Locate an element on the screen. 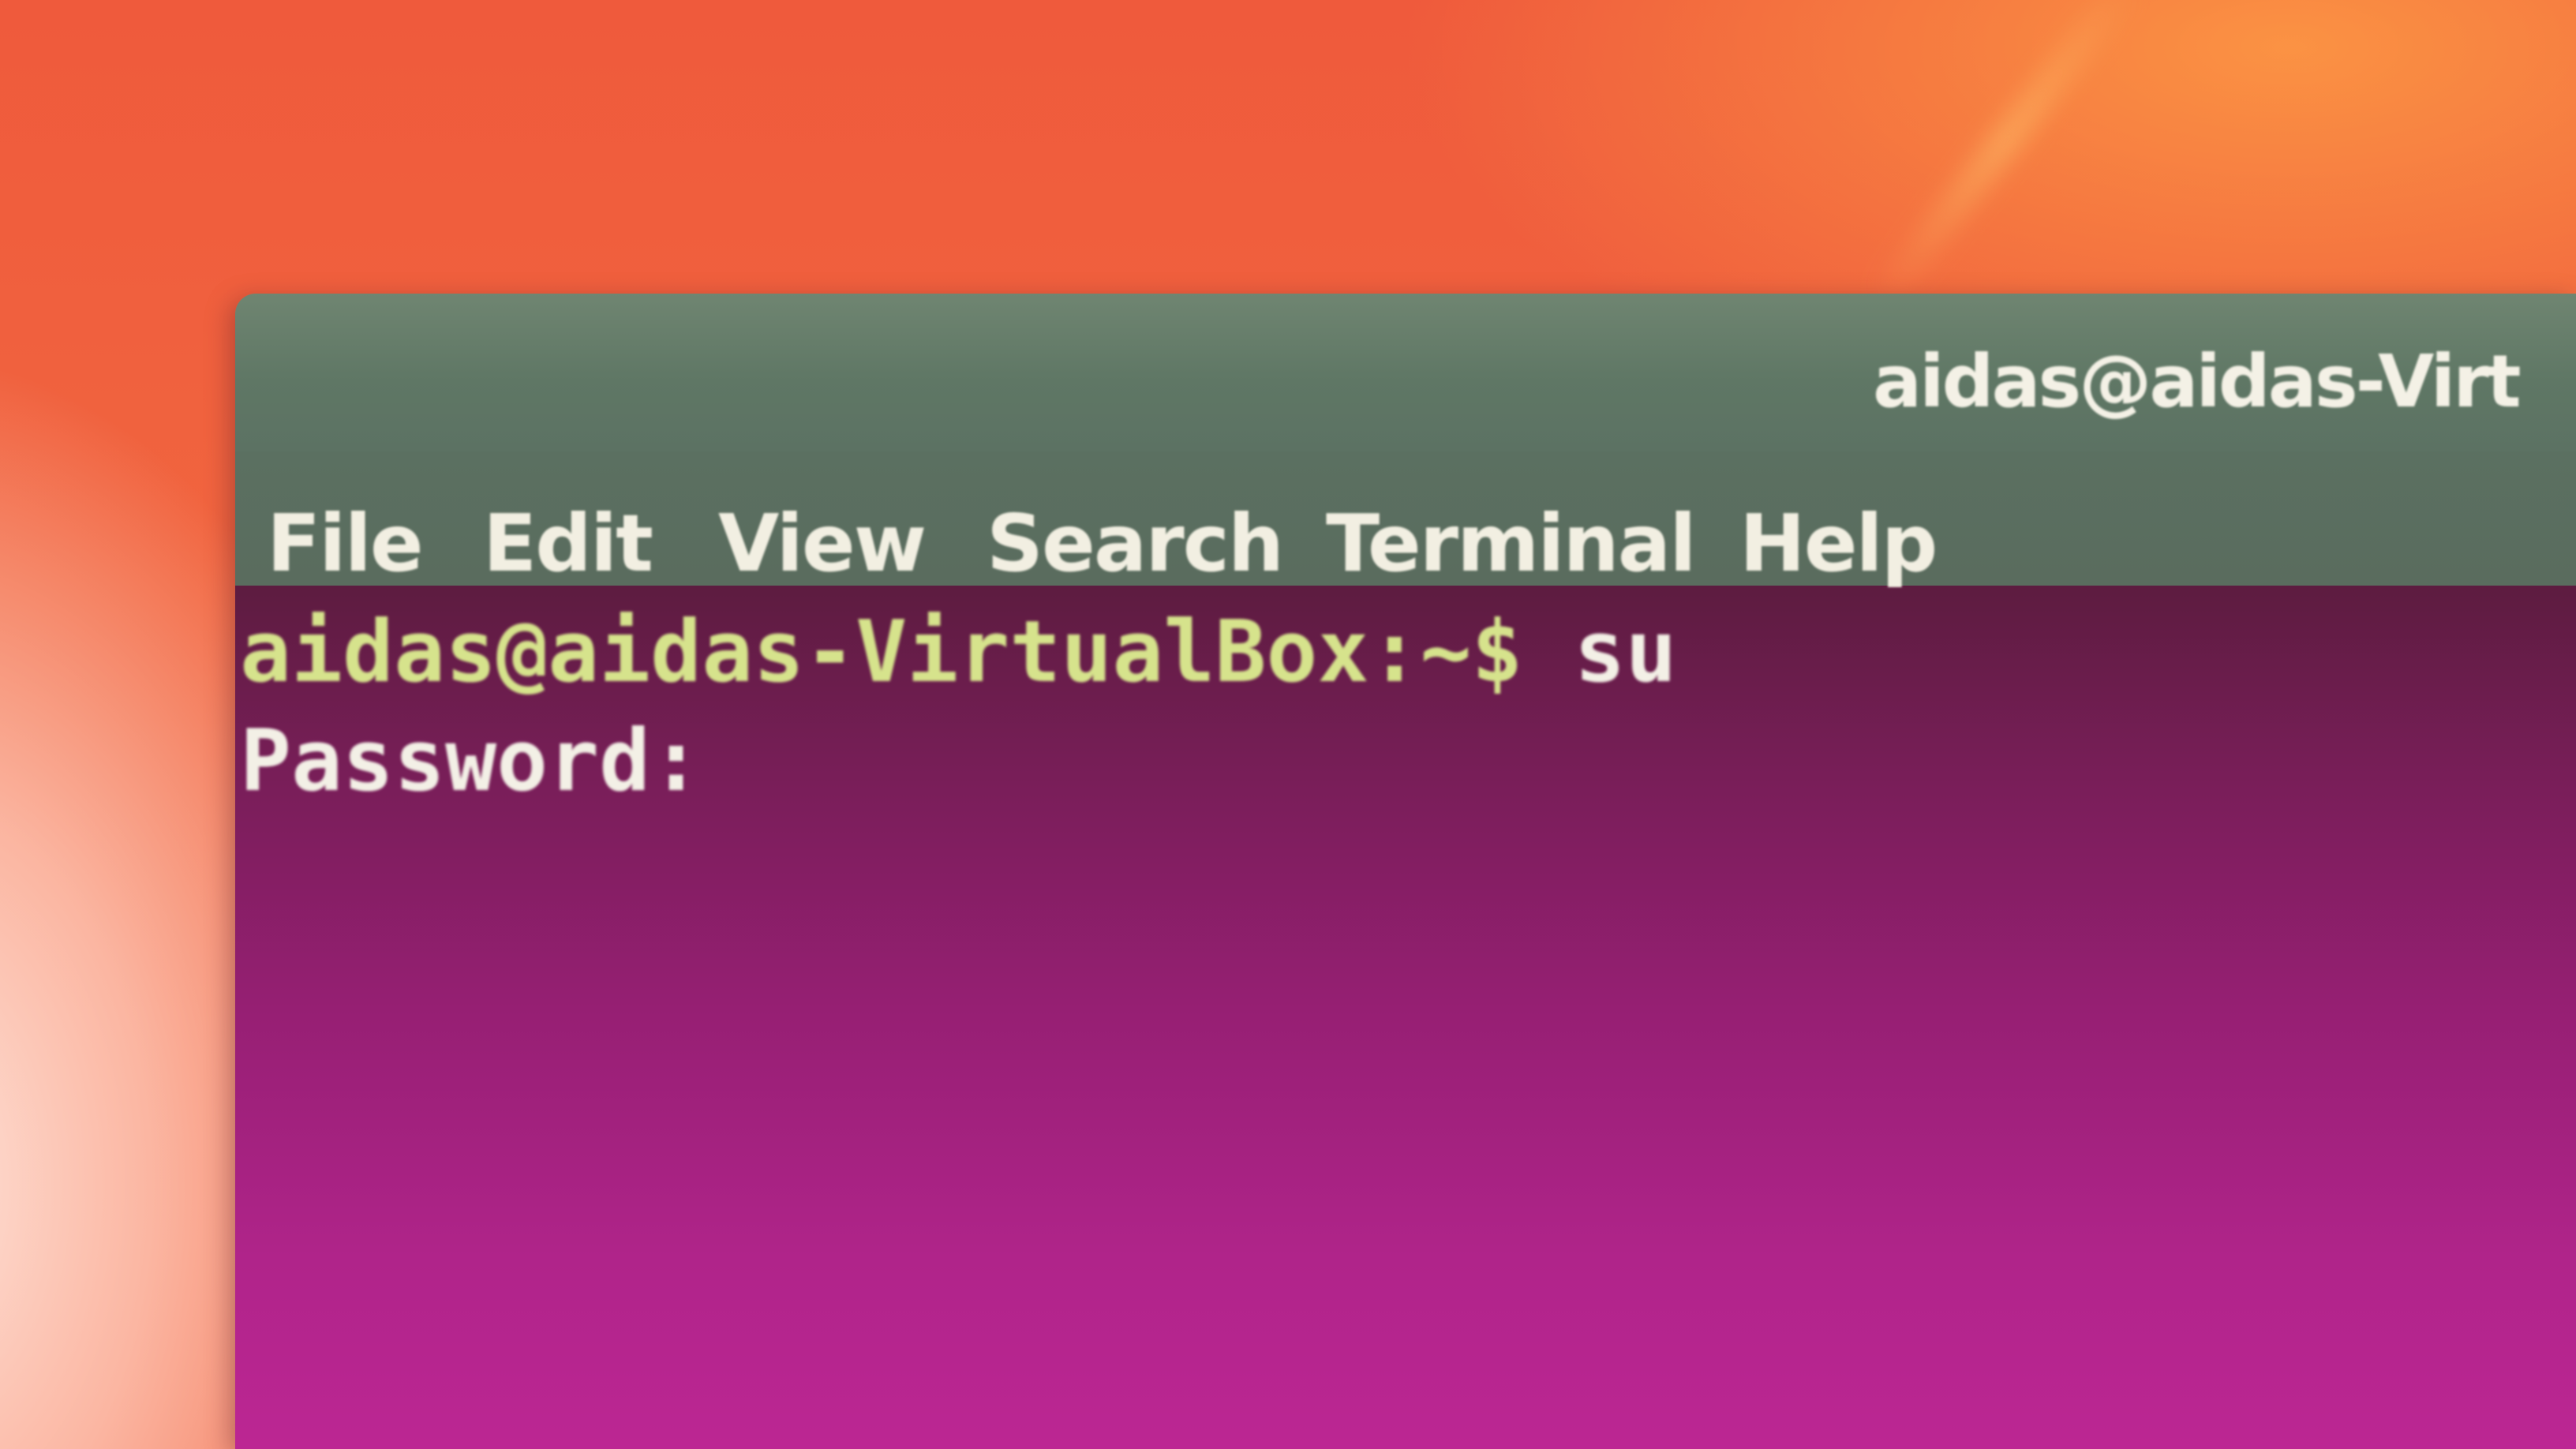 This screenshot has height=1449, width=2576. title-bar: aidas@aidas-Virt is located at coordinates (1405, 372).